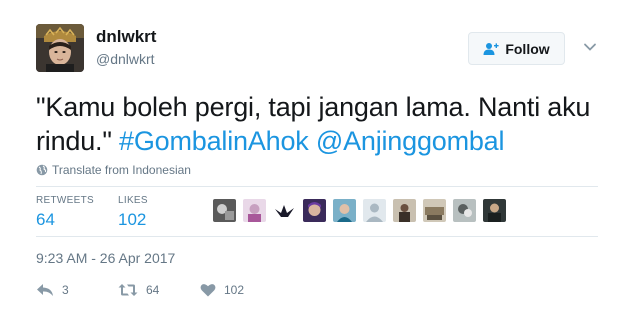 This screenshot has width=634, height=319. What do you see at coordinates (153, 290) in the screenshot?
I see `retweet-count: 64` at bounding box center [153, 290].